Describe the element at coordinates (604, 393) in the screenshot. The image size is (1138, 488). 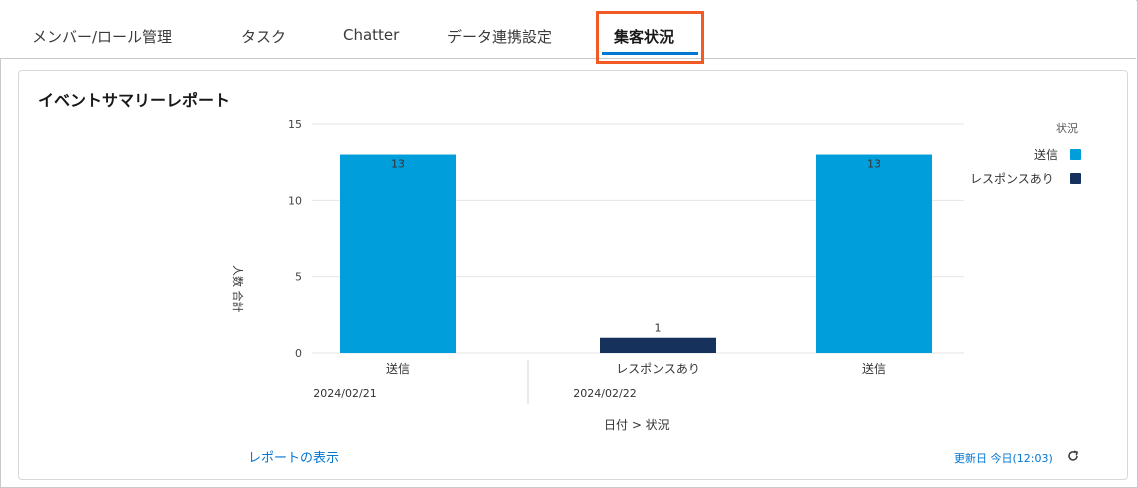
I see `x-group-label: 2024/02/22` at that location.